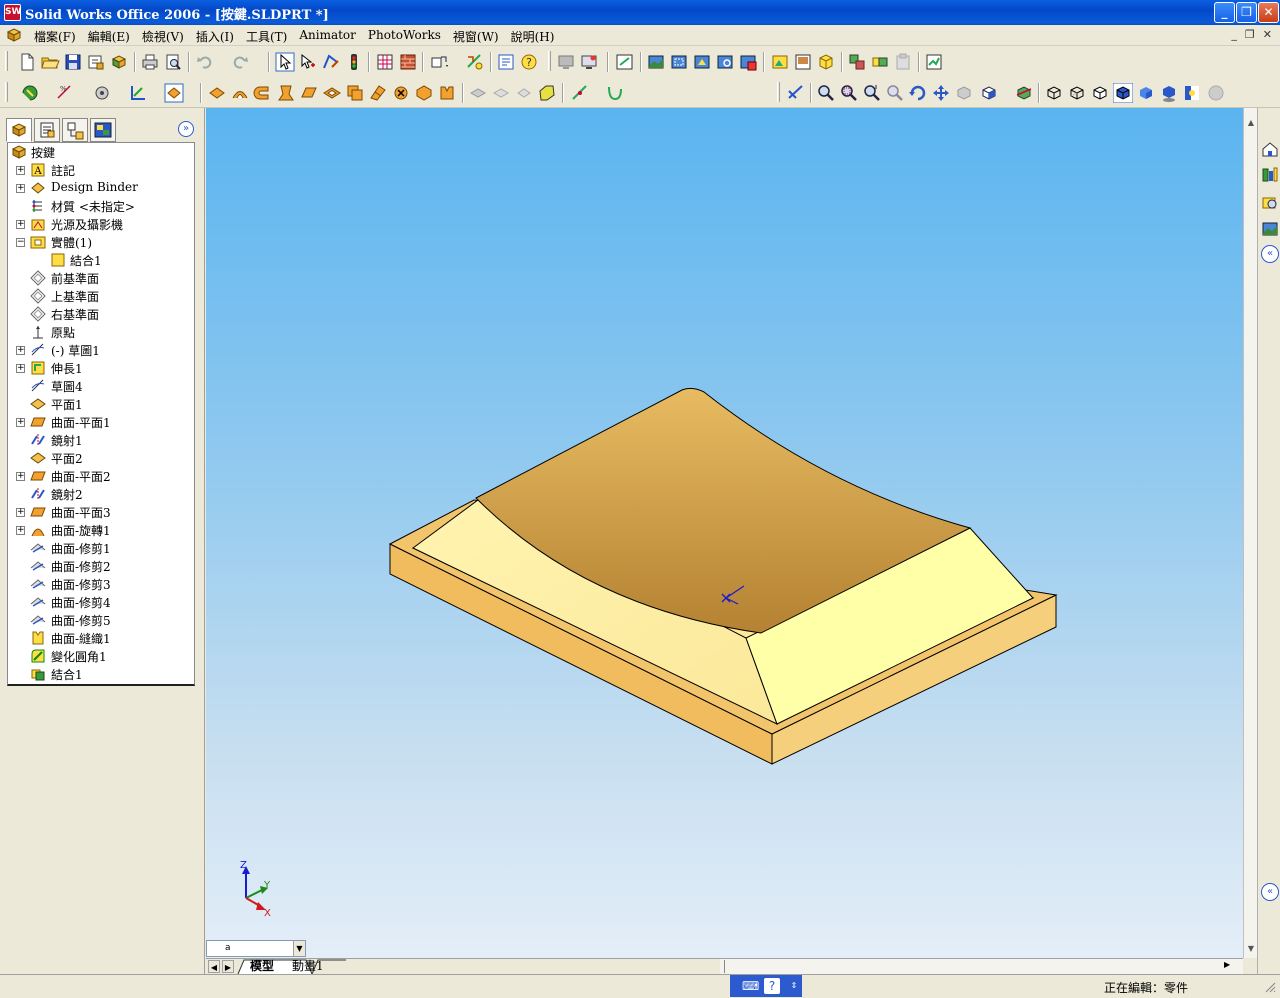 The height and width of the screenshot is (998, 1280). What do you see at coordinates (101, 386) in the screenshot?
I see `tree-item: 草圖4` at bounding box center [101, 386].